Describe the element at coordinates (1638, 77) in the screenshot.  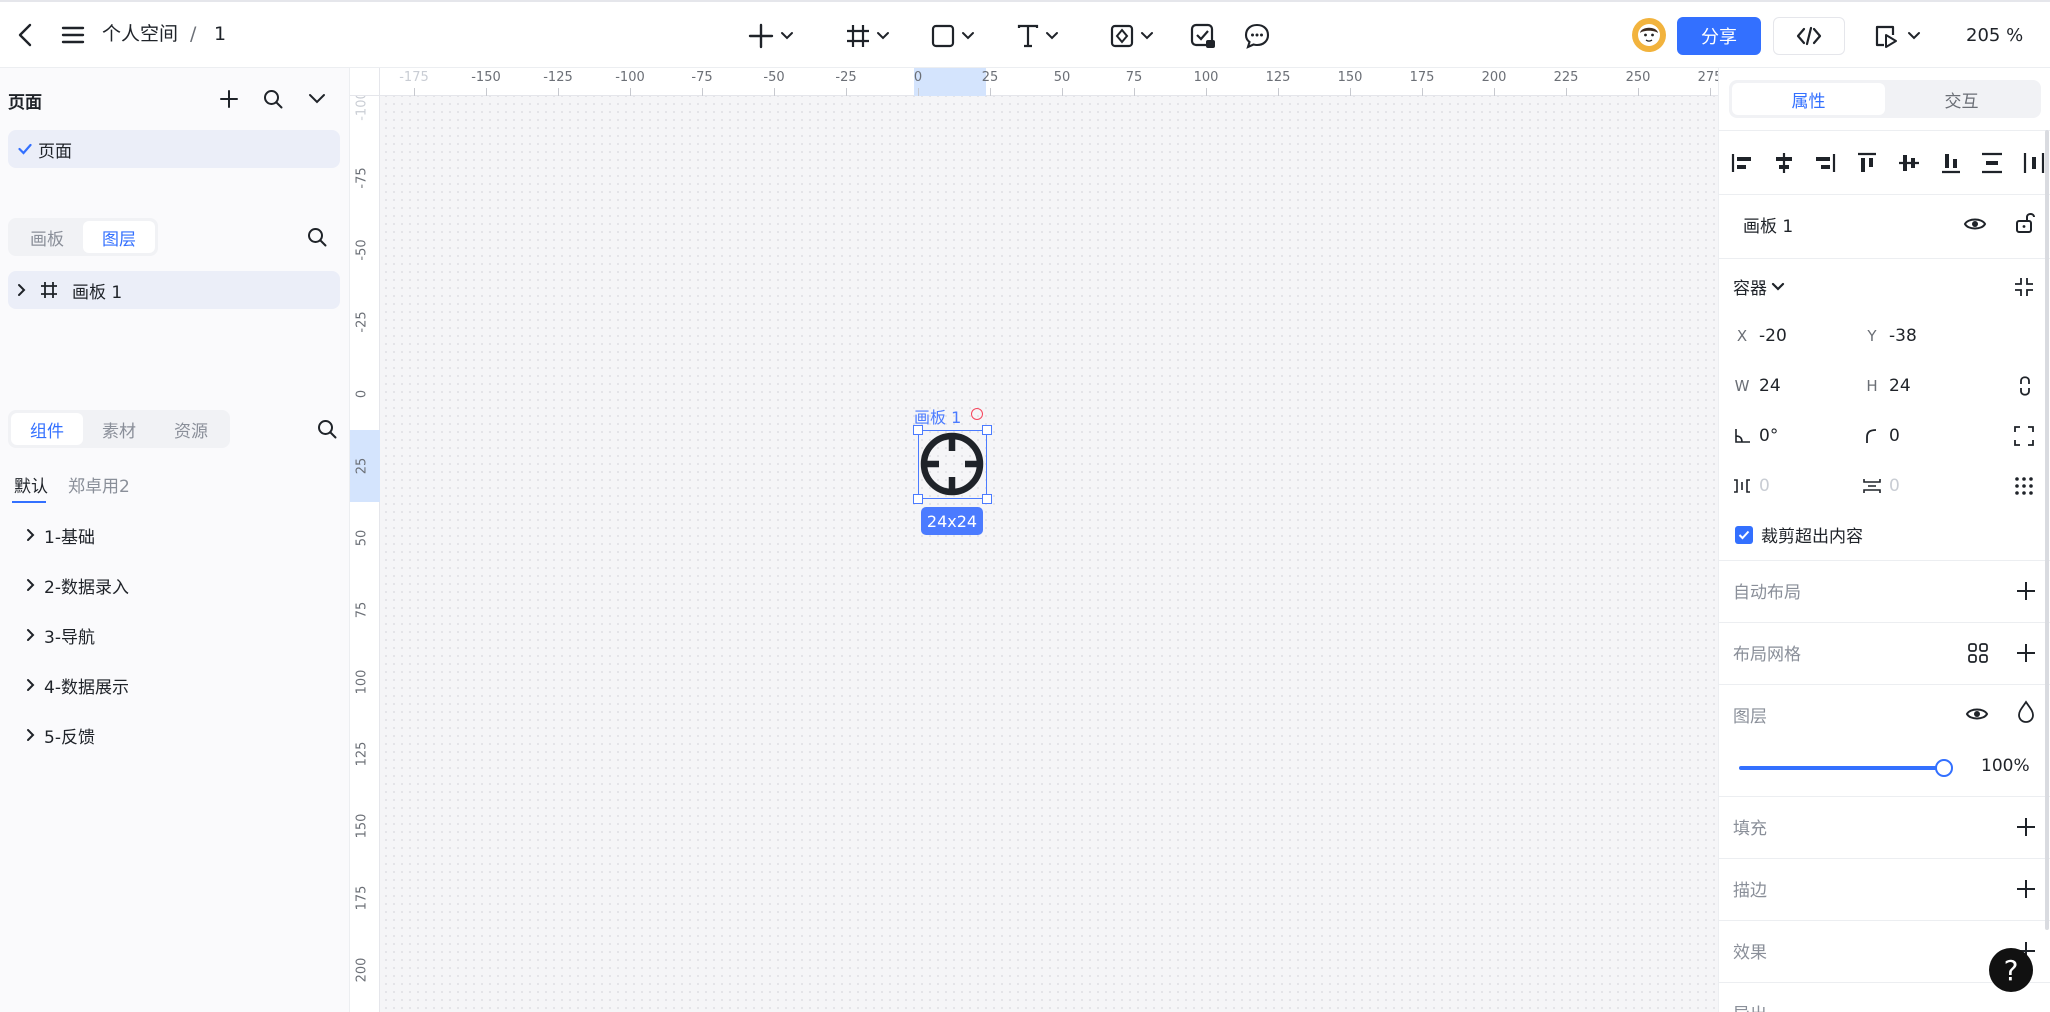
I see `ruler-x-label: 250` at that location.